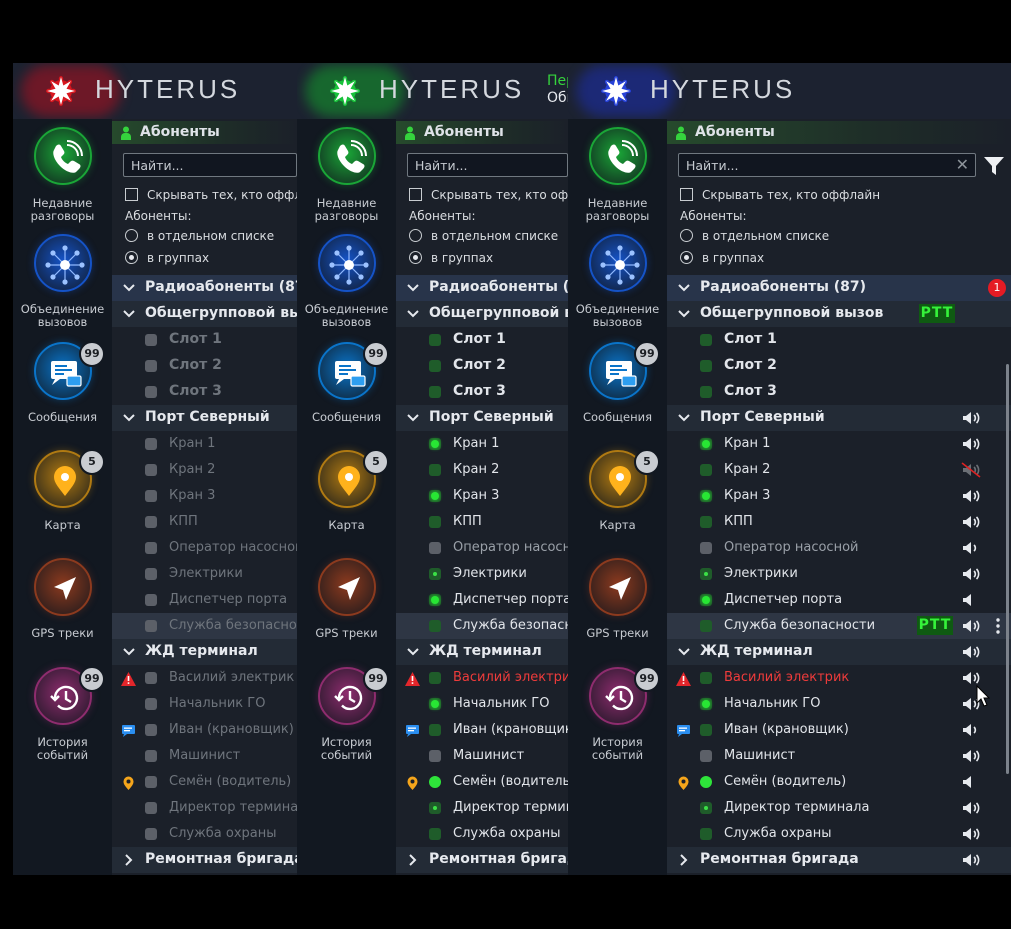  What do you see at coordinates (962, 165) in the screenshot?
I see `clear-search-icon: ✕` at bounding box center [962, 165].